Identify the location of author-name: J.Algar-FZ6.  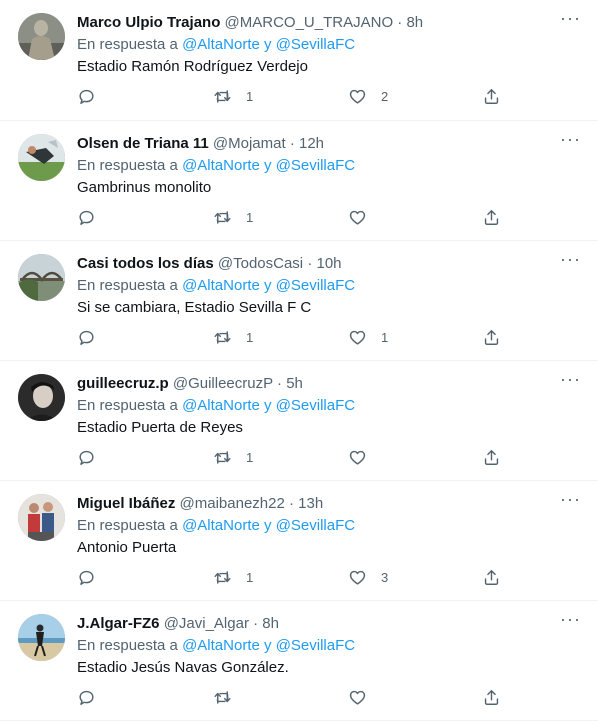
(118, 623).